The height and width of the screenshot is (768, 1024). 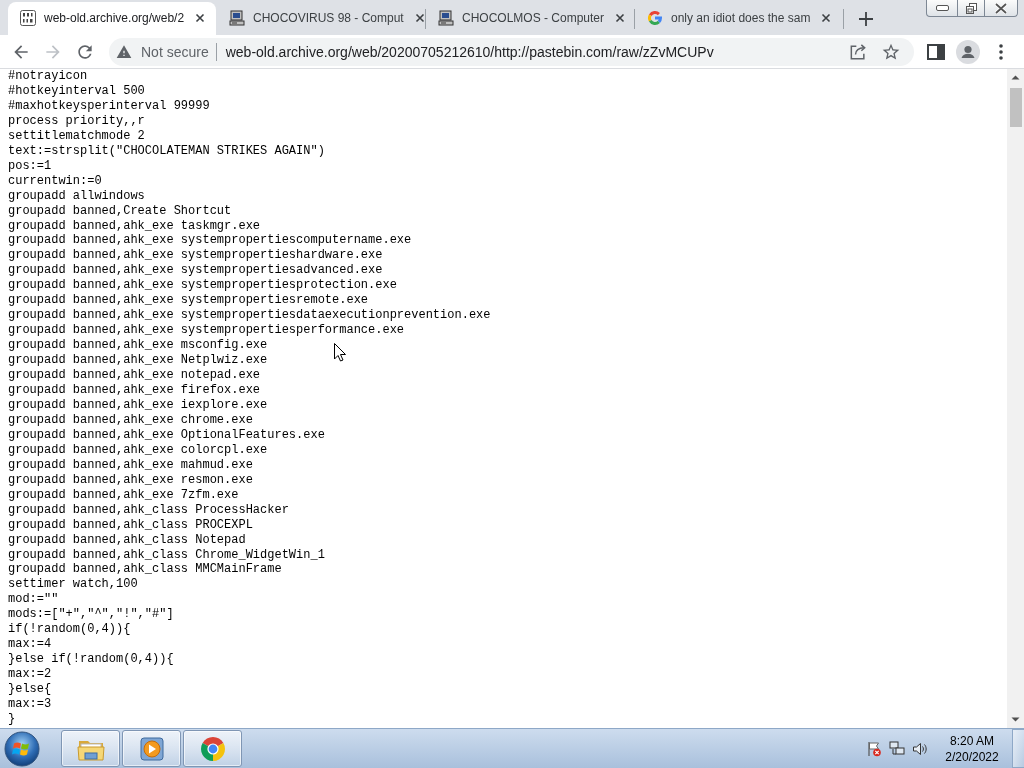 I want to click on code-line: groupadd banned,ahk_exe Netplwiz.exe, so click(x=138, y=361).